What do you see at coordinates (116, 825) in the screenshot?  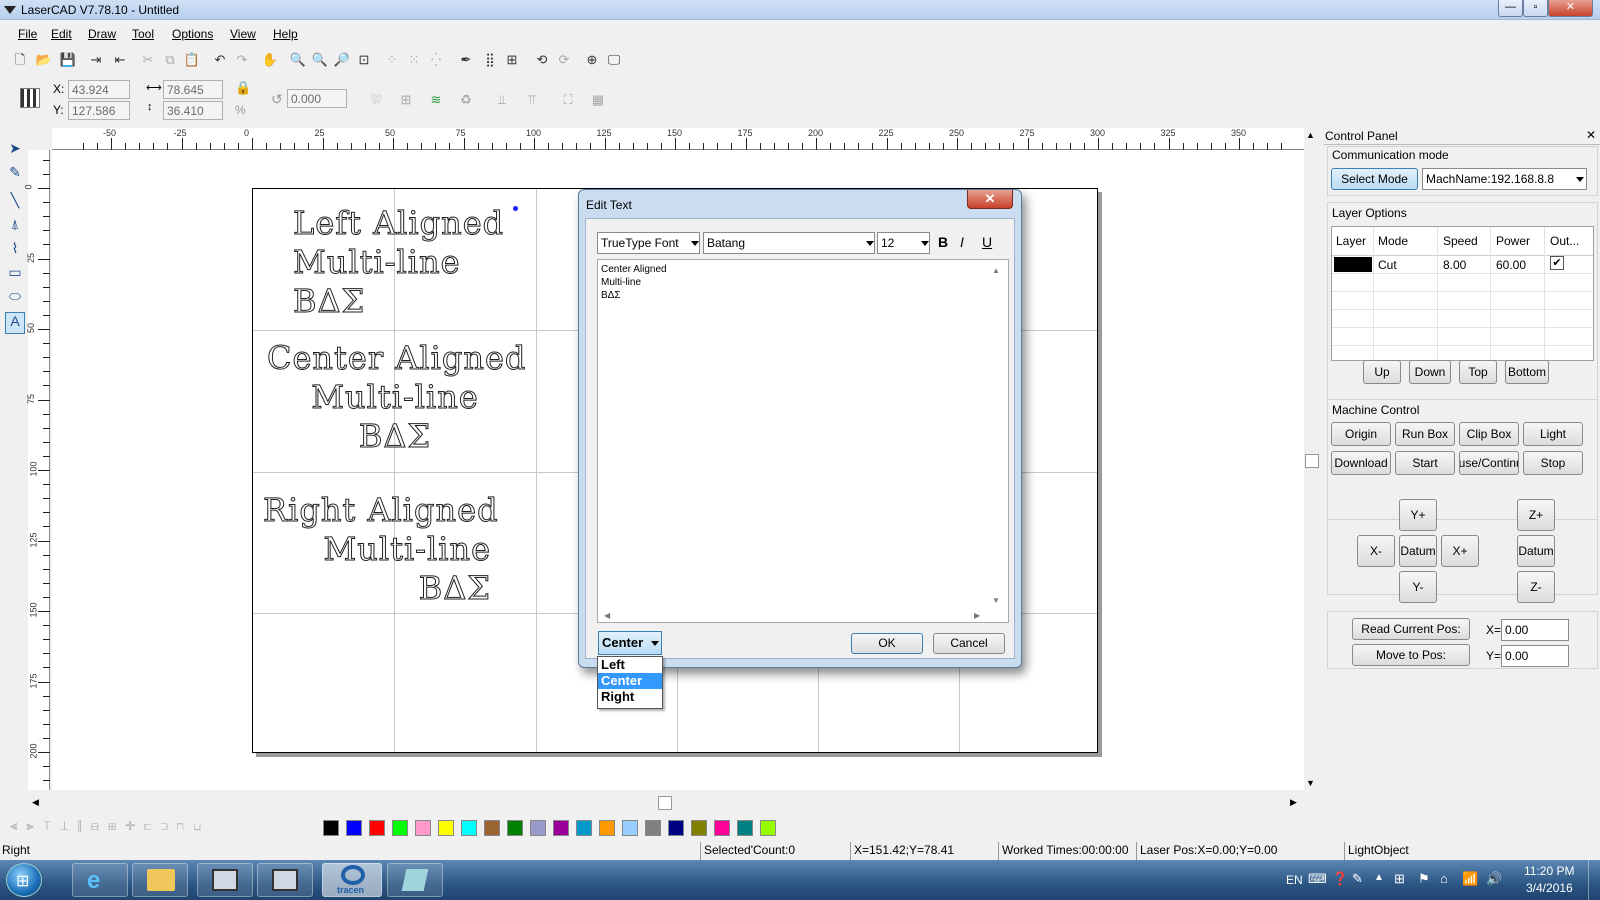 I see `align-center-icon: ⊞` at bounding box center [116, 825].